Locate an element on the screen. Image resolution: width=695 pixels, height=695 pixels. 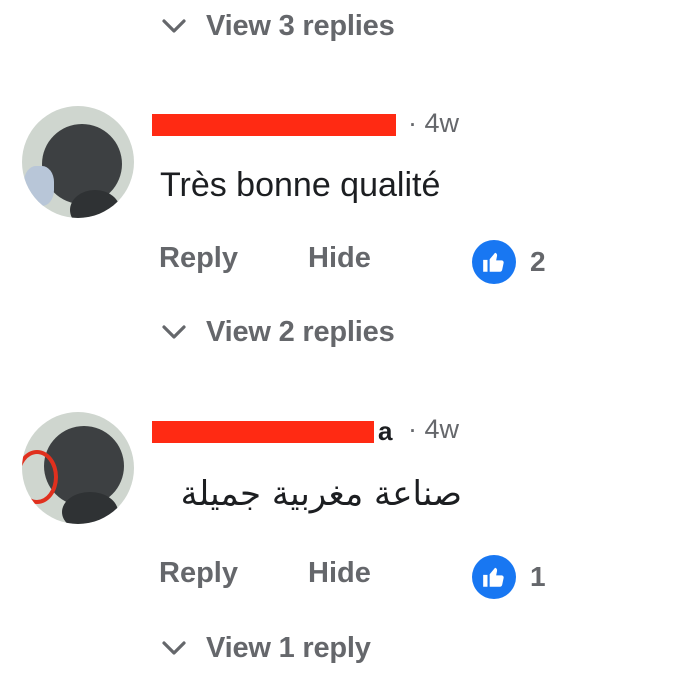
comment-text: Très bonne qualité is located at coordinates (300, 185).